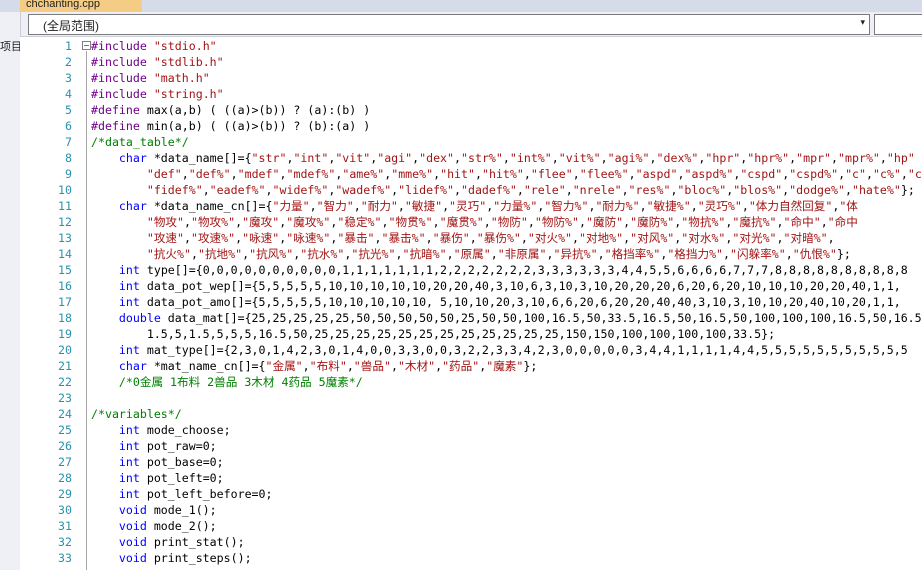 The height and width of the screenshot is (570, 922). What do you see at coordinates (65, 286) in the screenshot?
I see `line-number: 16` at bounding box center [65, 286].